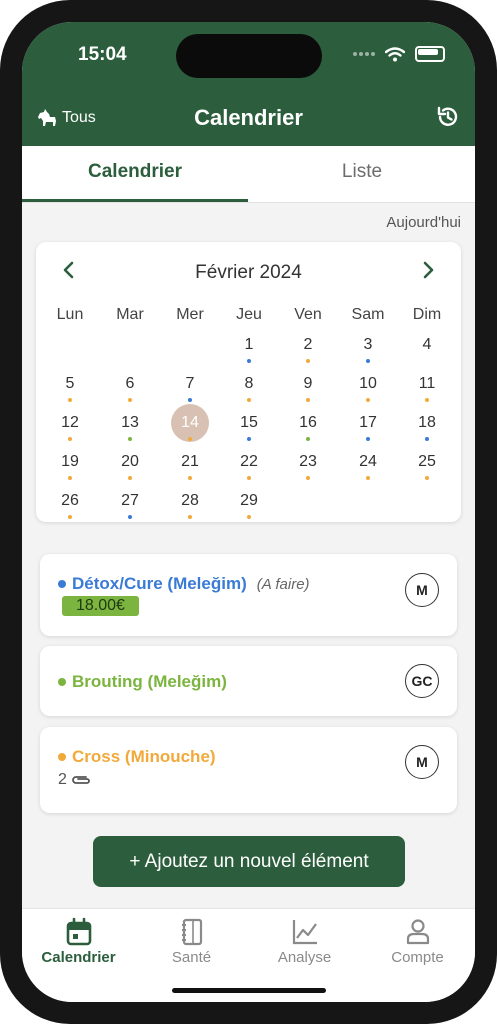 The height and width of the screenshot is (1024, 497). What do you see at coordinates (395, 53) in the screenshot?
I see `wifi-icon` at bounding box center [395, 53].